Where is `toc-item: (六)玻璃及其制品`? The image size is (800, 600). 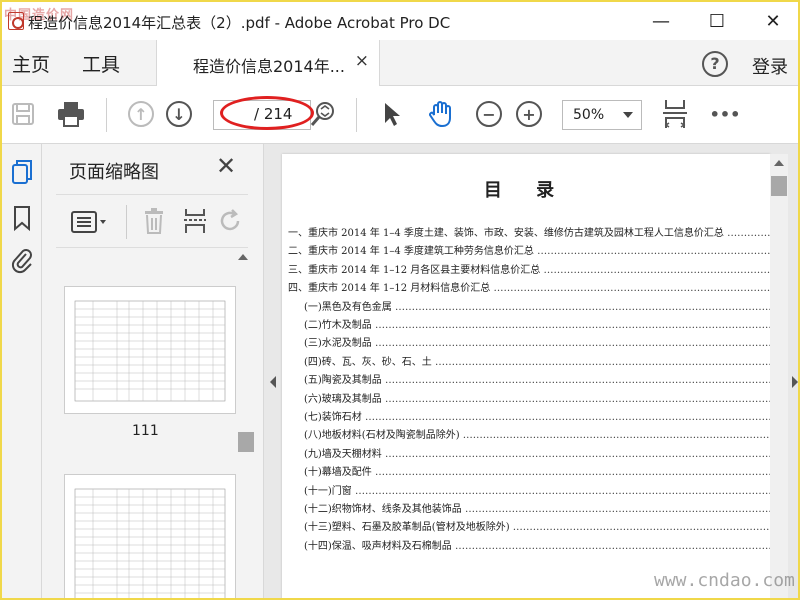
toc-item: (六)玻璃及其制品 is located at coordinates (537, 397).